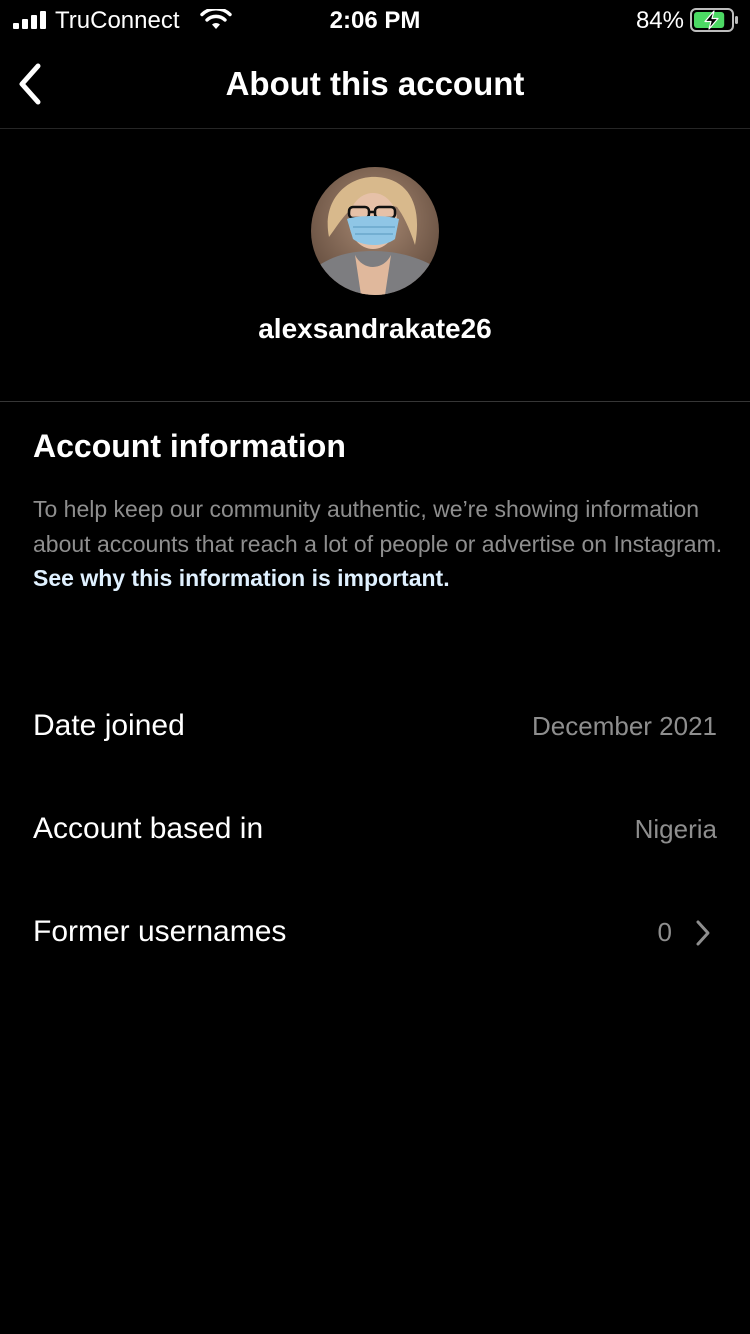 This screenshot has width=750, height=1334. I want to click on username: alexsandrakate26, so click(375, 328).